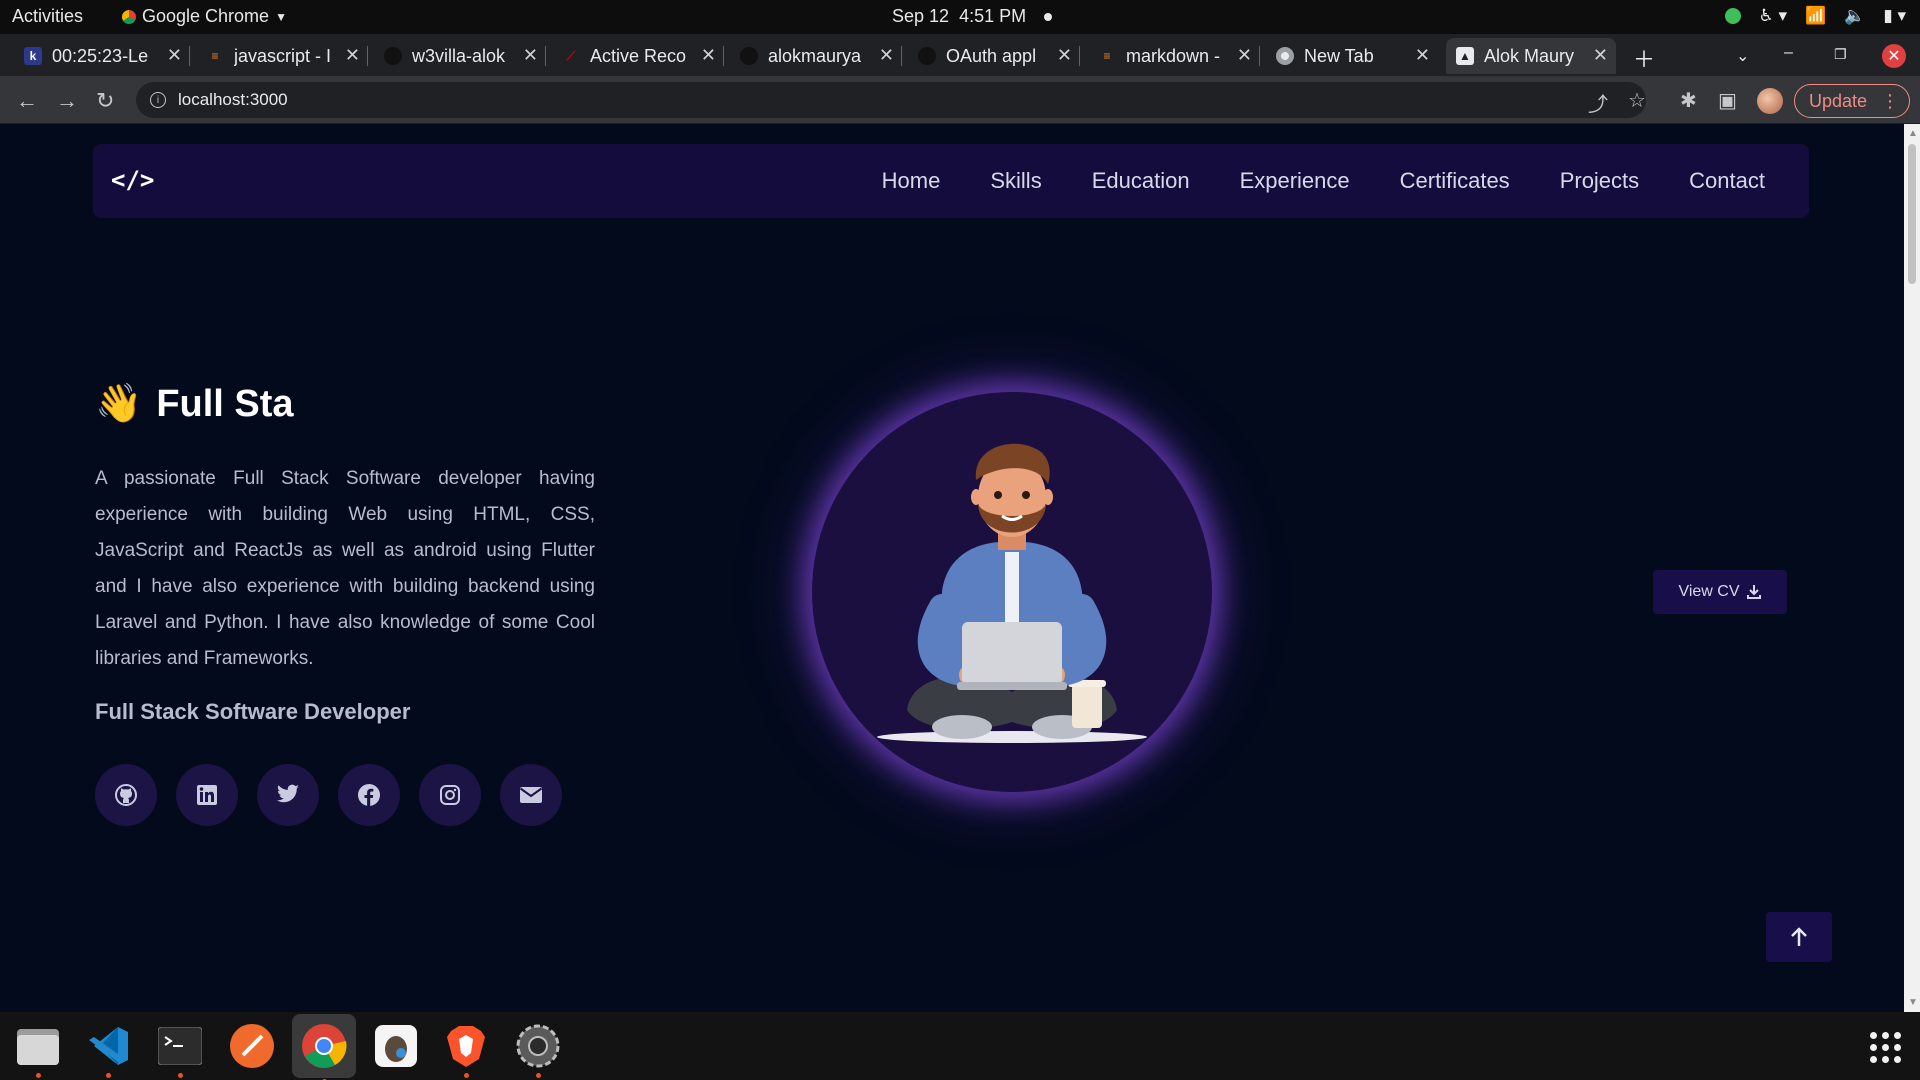 The image size is (1920, 1080). What do you see at coordinates (1141, 181) in the screenshot?
I see `nav-link-education: Education` at bounding box center [1141, 181].